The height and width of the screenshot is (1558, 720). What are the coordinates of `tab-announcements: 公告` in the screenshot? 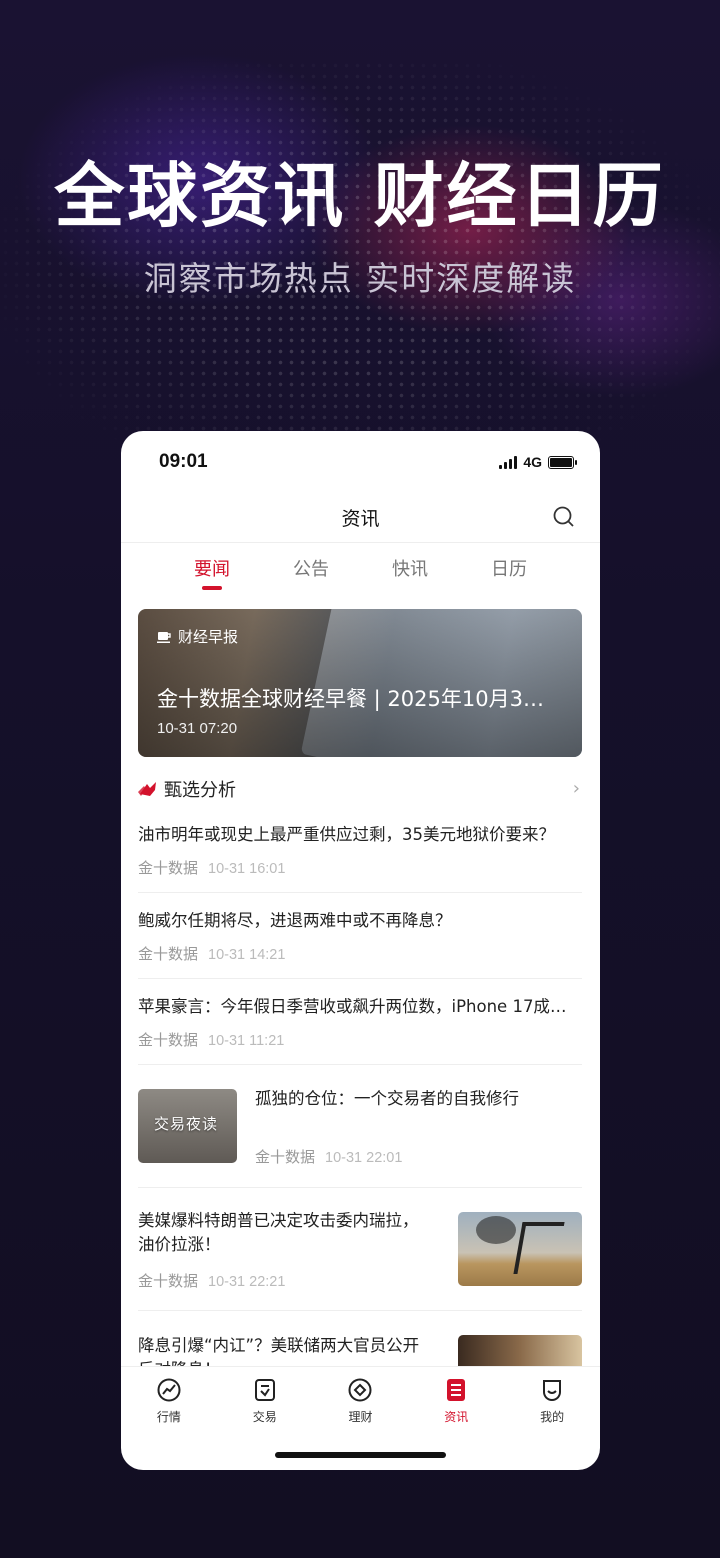 It's located at (311, 578).